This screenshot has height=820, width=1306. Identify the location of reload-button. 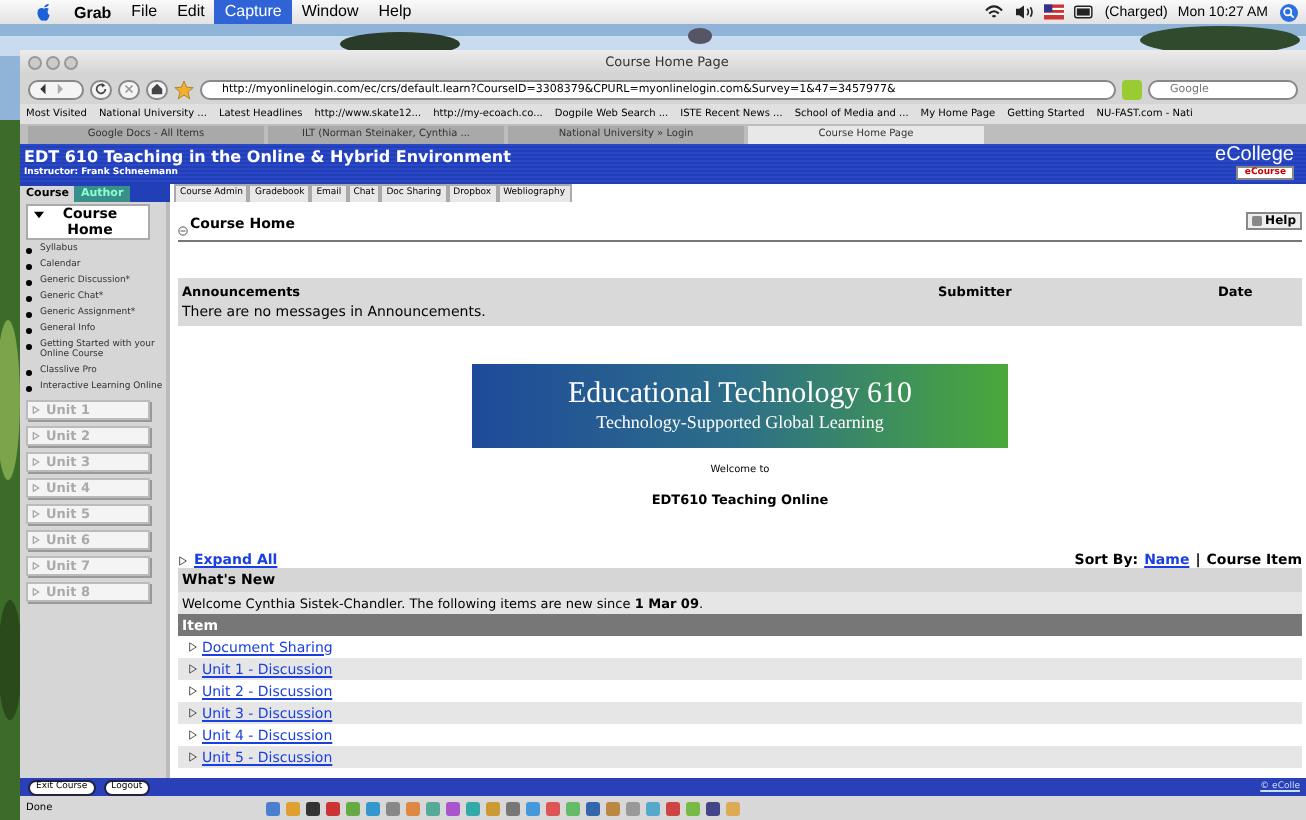
(101, 89).